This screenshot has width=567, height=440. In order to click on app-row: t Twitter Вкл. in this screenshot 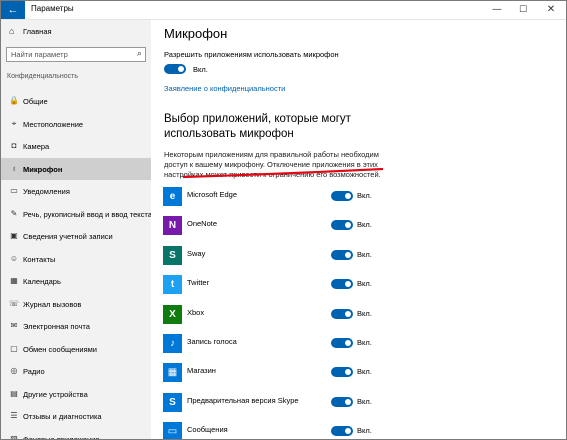, I will do `click(358, 285)`.